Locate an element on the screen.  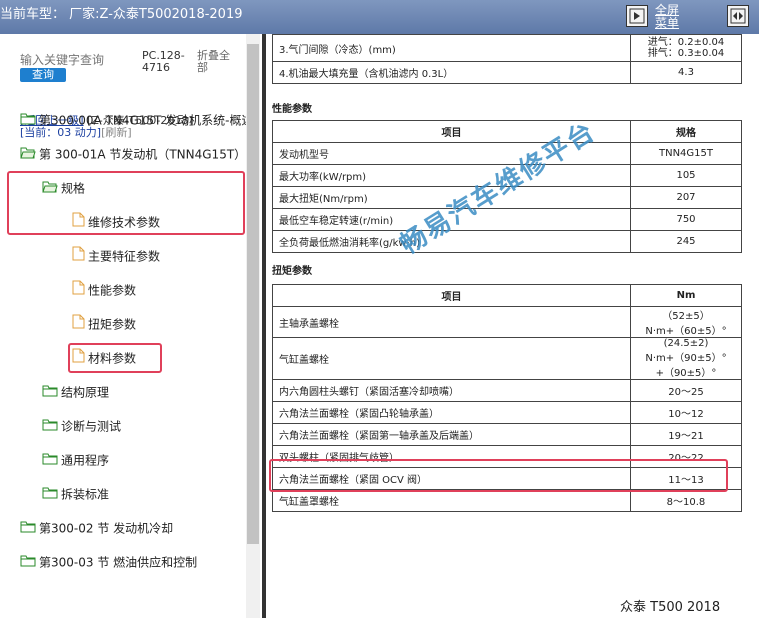
torque-section-title: 扭矩参数 is located at coordinates (292, 271).